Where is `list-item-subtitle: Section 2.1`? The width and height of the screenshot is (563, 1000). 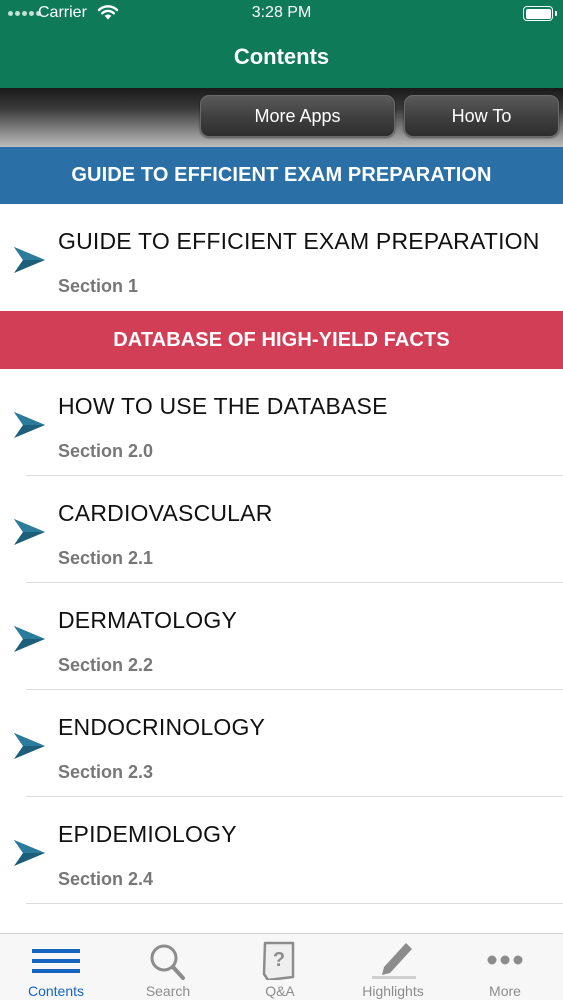 list-item-subtitle: Section 2.1 is located at coordinates (106, 558).